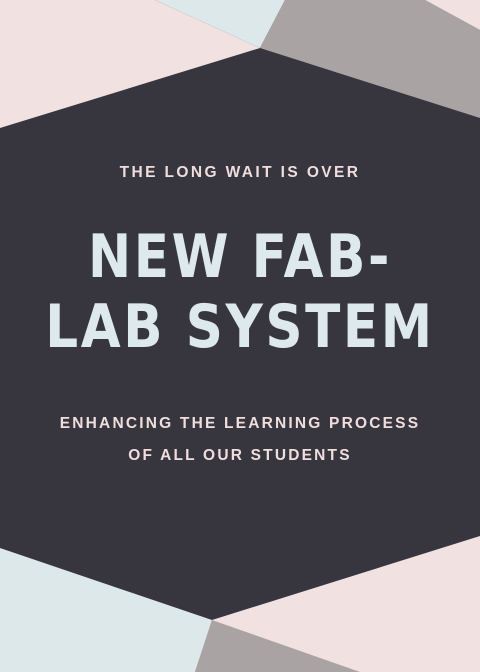  What do you see at coordinates (240, 257) in the screenshot?
I see `headline-line-1: NEW FAB-` at bounding box center [240, 257].